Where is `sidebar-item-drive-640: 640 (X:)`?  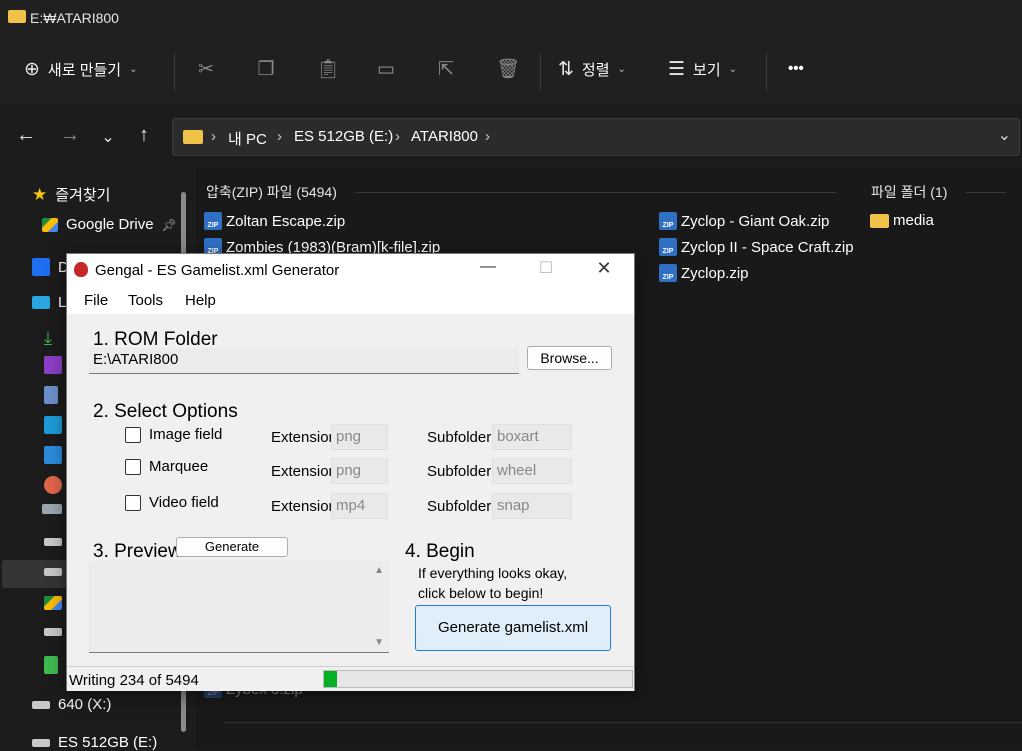 sidebar-item-drive-640: 640 (X:) is located at coordinates (71, 704).